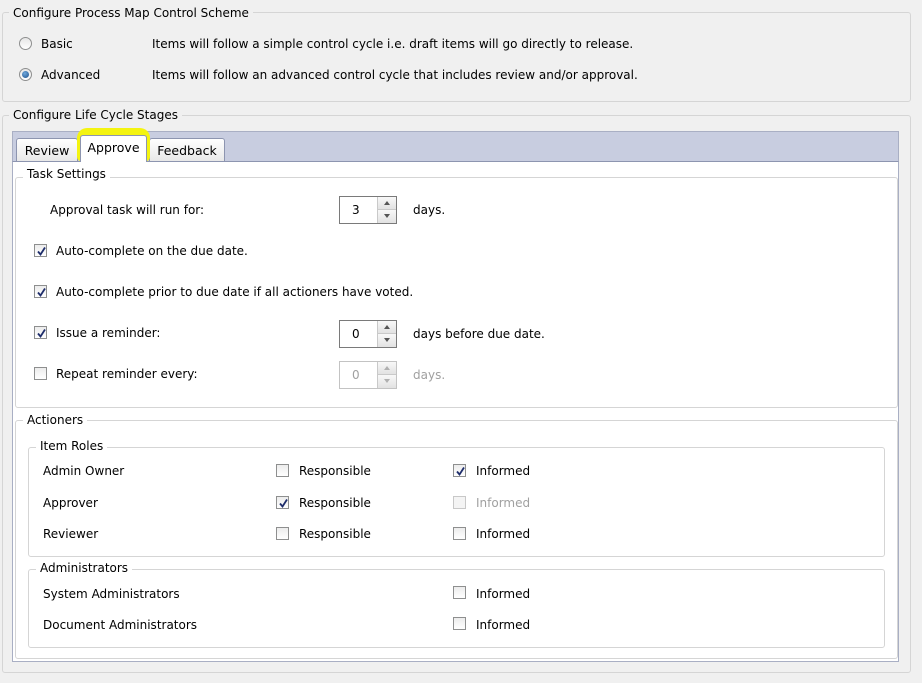 The width and height of the screenshot is (922, 683). Describe the element at coordinates (356, 210) in the screenshot. I see `run-for-value: 3` at that location.